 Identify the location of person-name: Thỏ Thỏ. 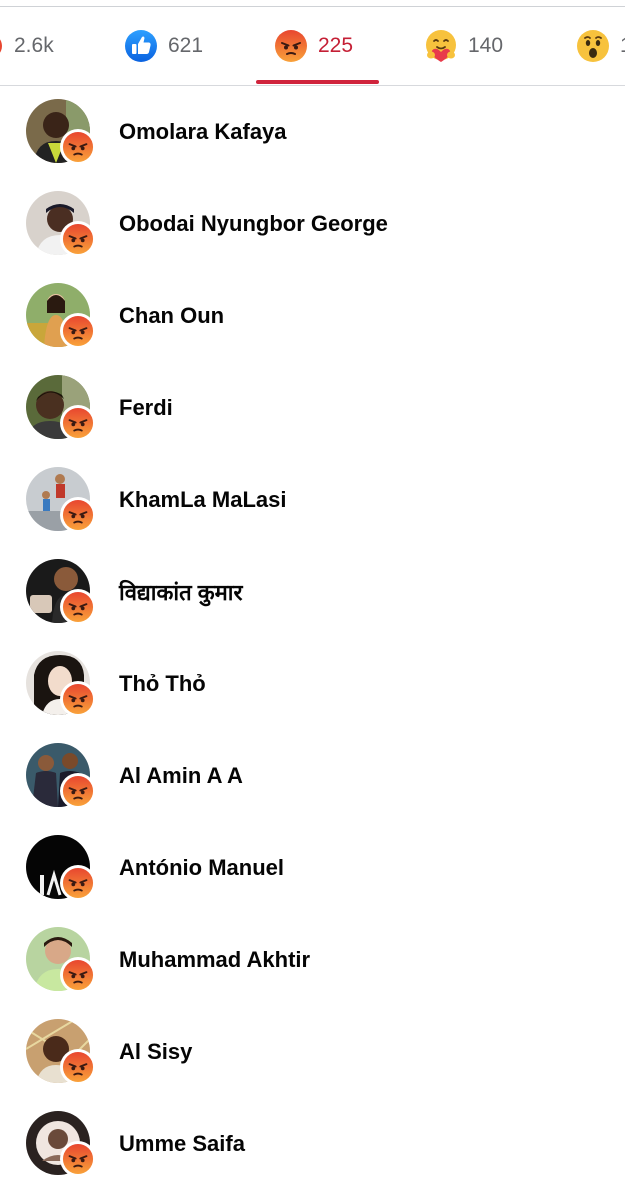
(162, 684).